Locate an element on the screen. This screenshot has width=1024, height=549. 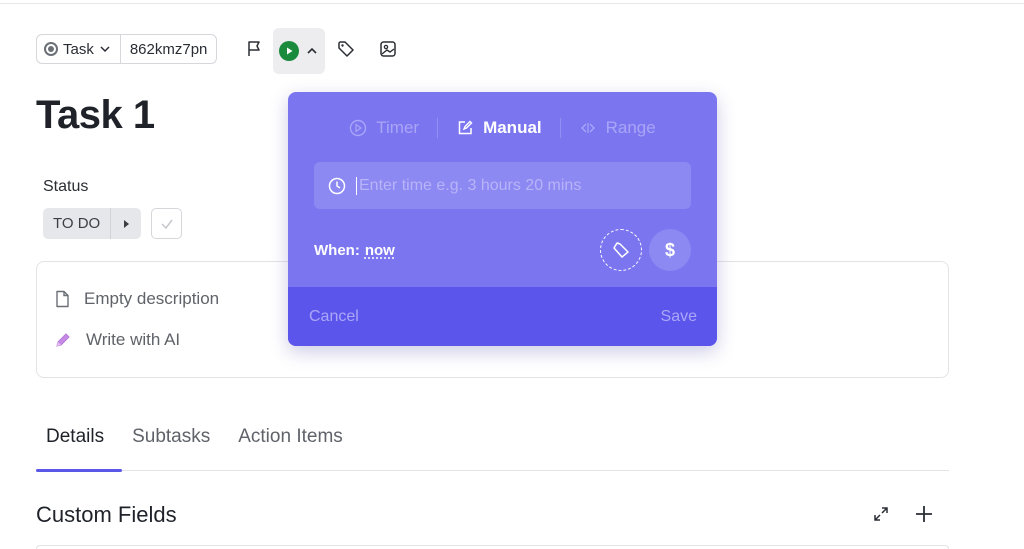
task-tabs: Details Subtasks Action Items is located at coordinates (492, 445).